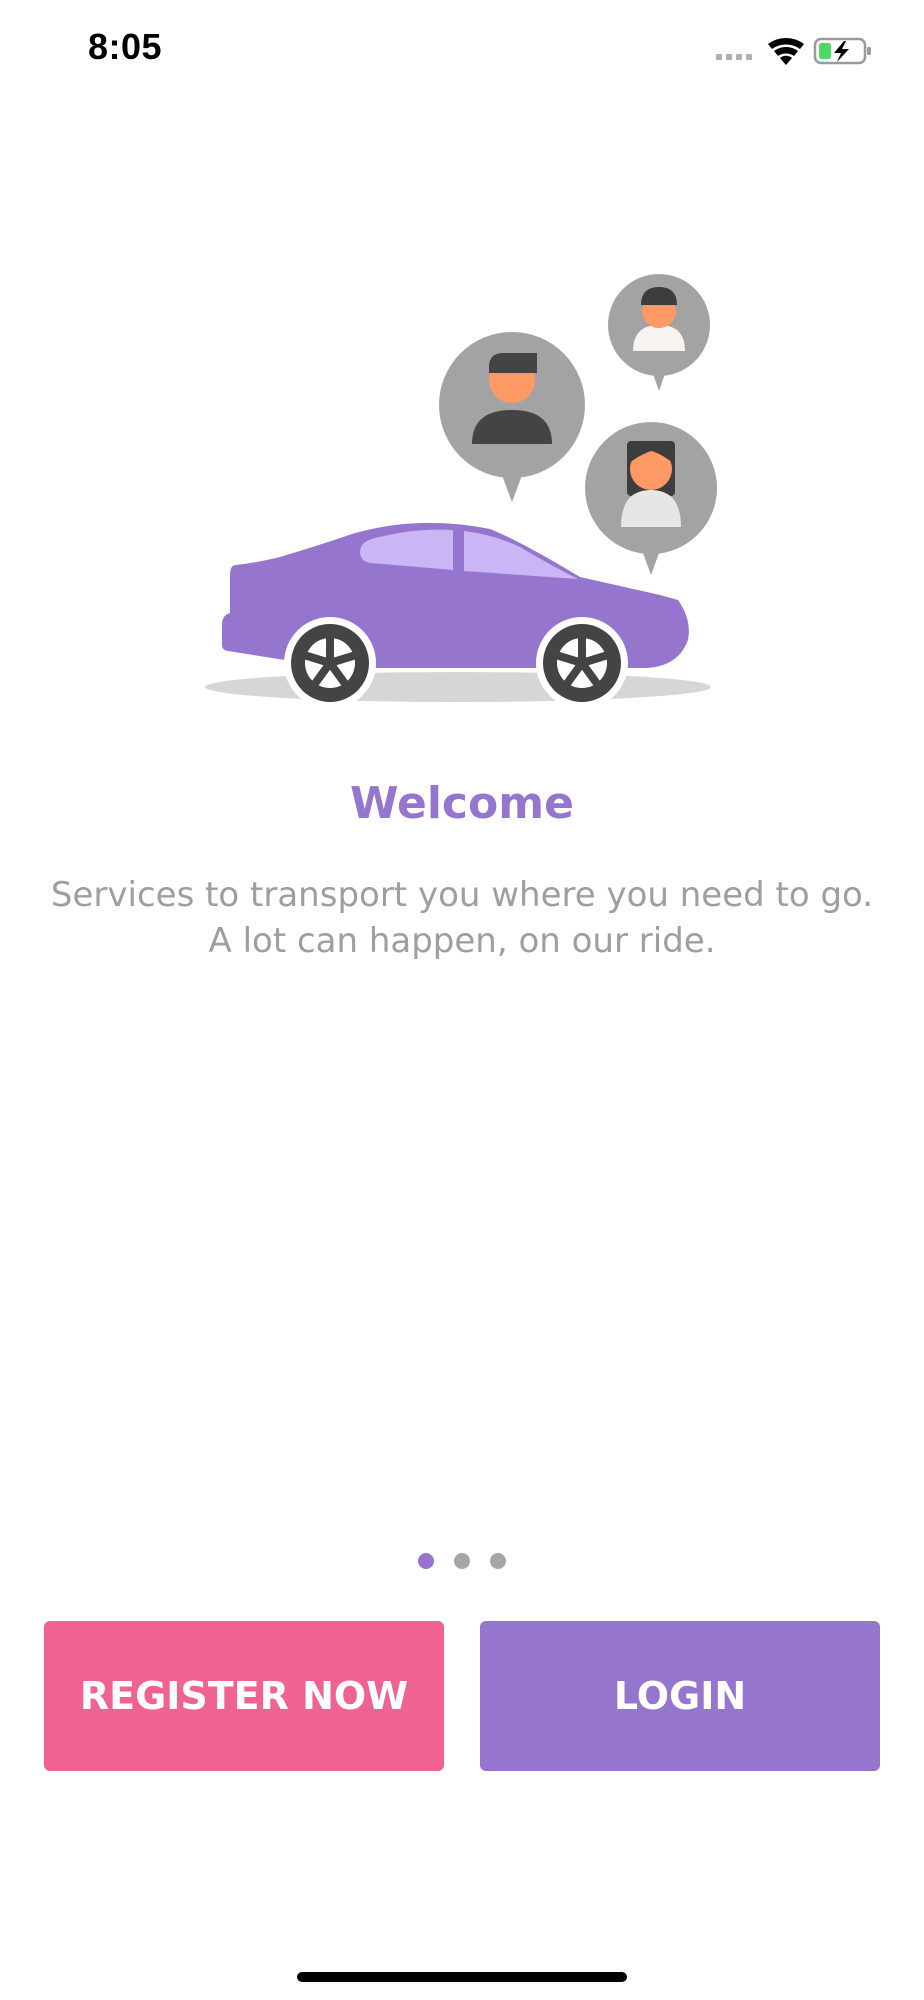 This screenshot has width=924, height=2000. Describe the element at coordinates (330, 663) in the screenshot. I see `rear-wheel-icon` at that location.